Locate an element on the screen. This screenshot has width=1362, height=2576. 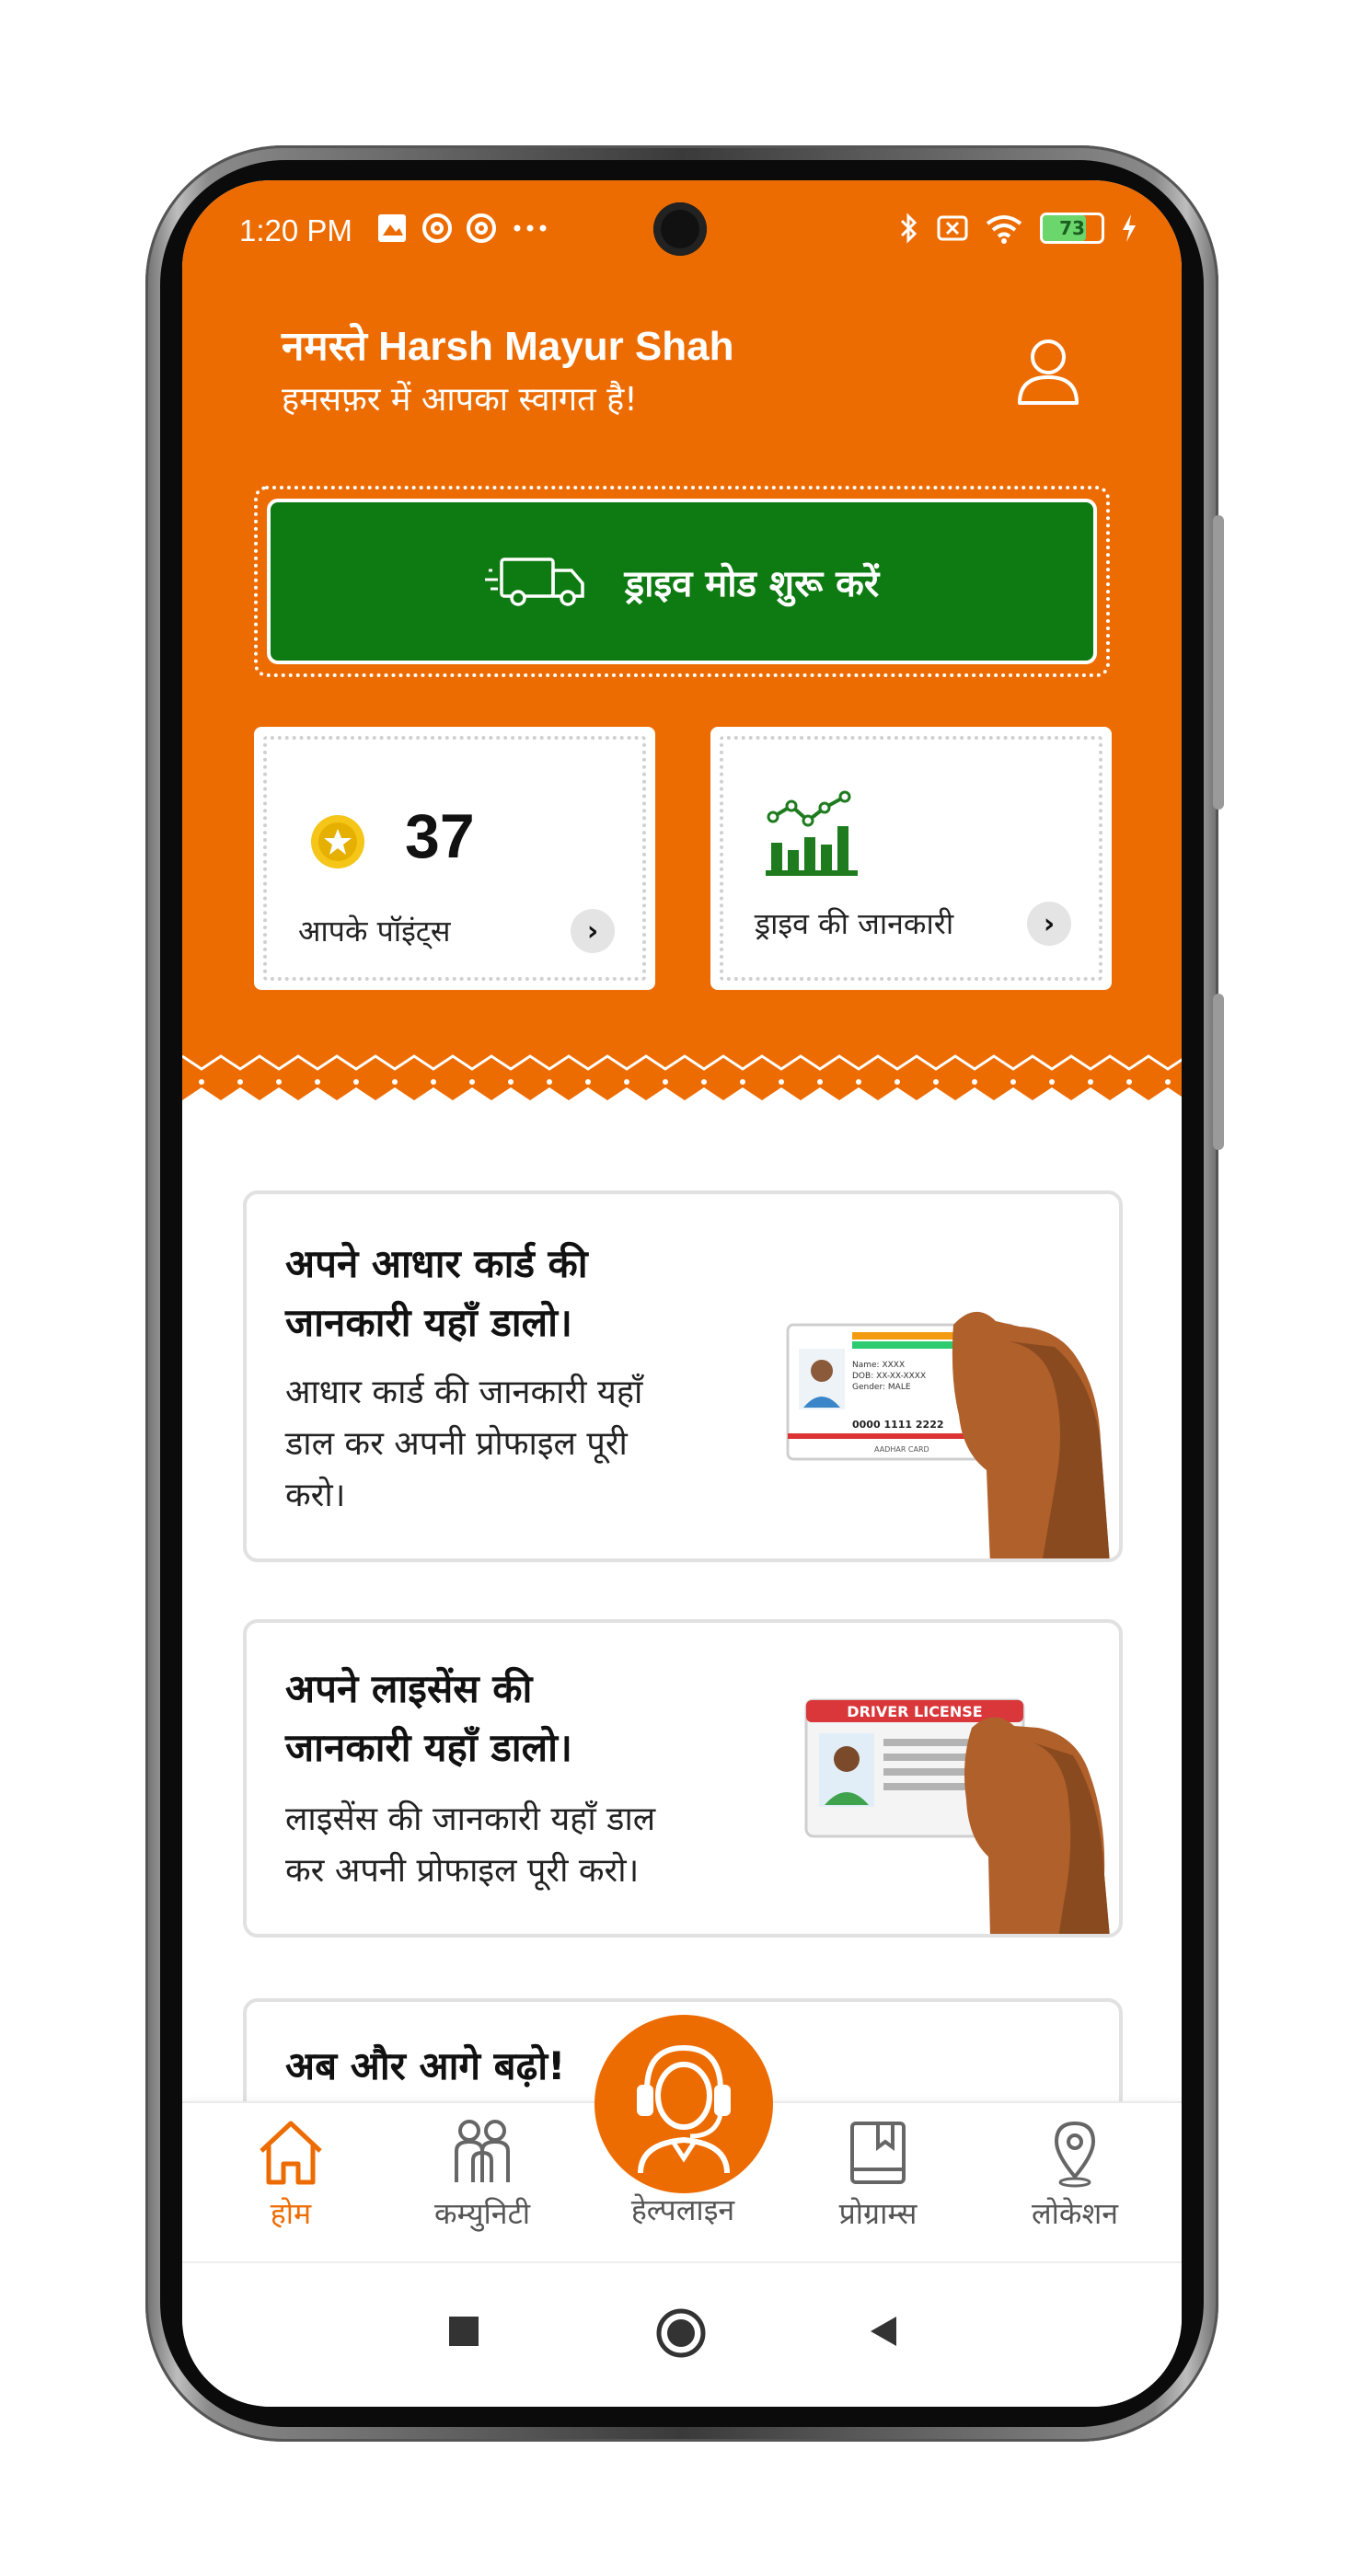
points-card: 37 आपके पॉइंट्स › is located at coordinates (454, 858).